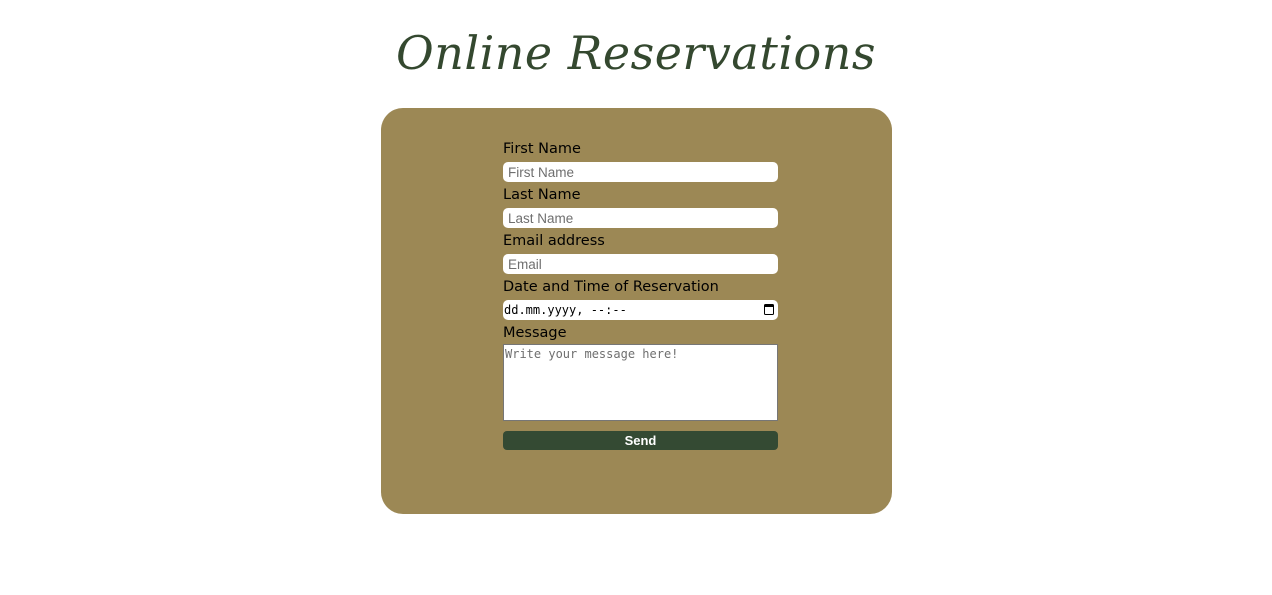 This screenshot has width=1272, height=595. I want to click on message-textarea, so click(640, 382).